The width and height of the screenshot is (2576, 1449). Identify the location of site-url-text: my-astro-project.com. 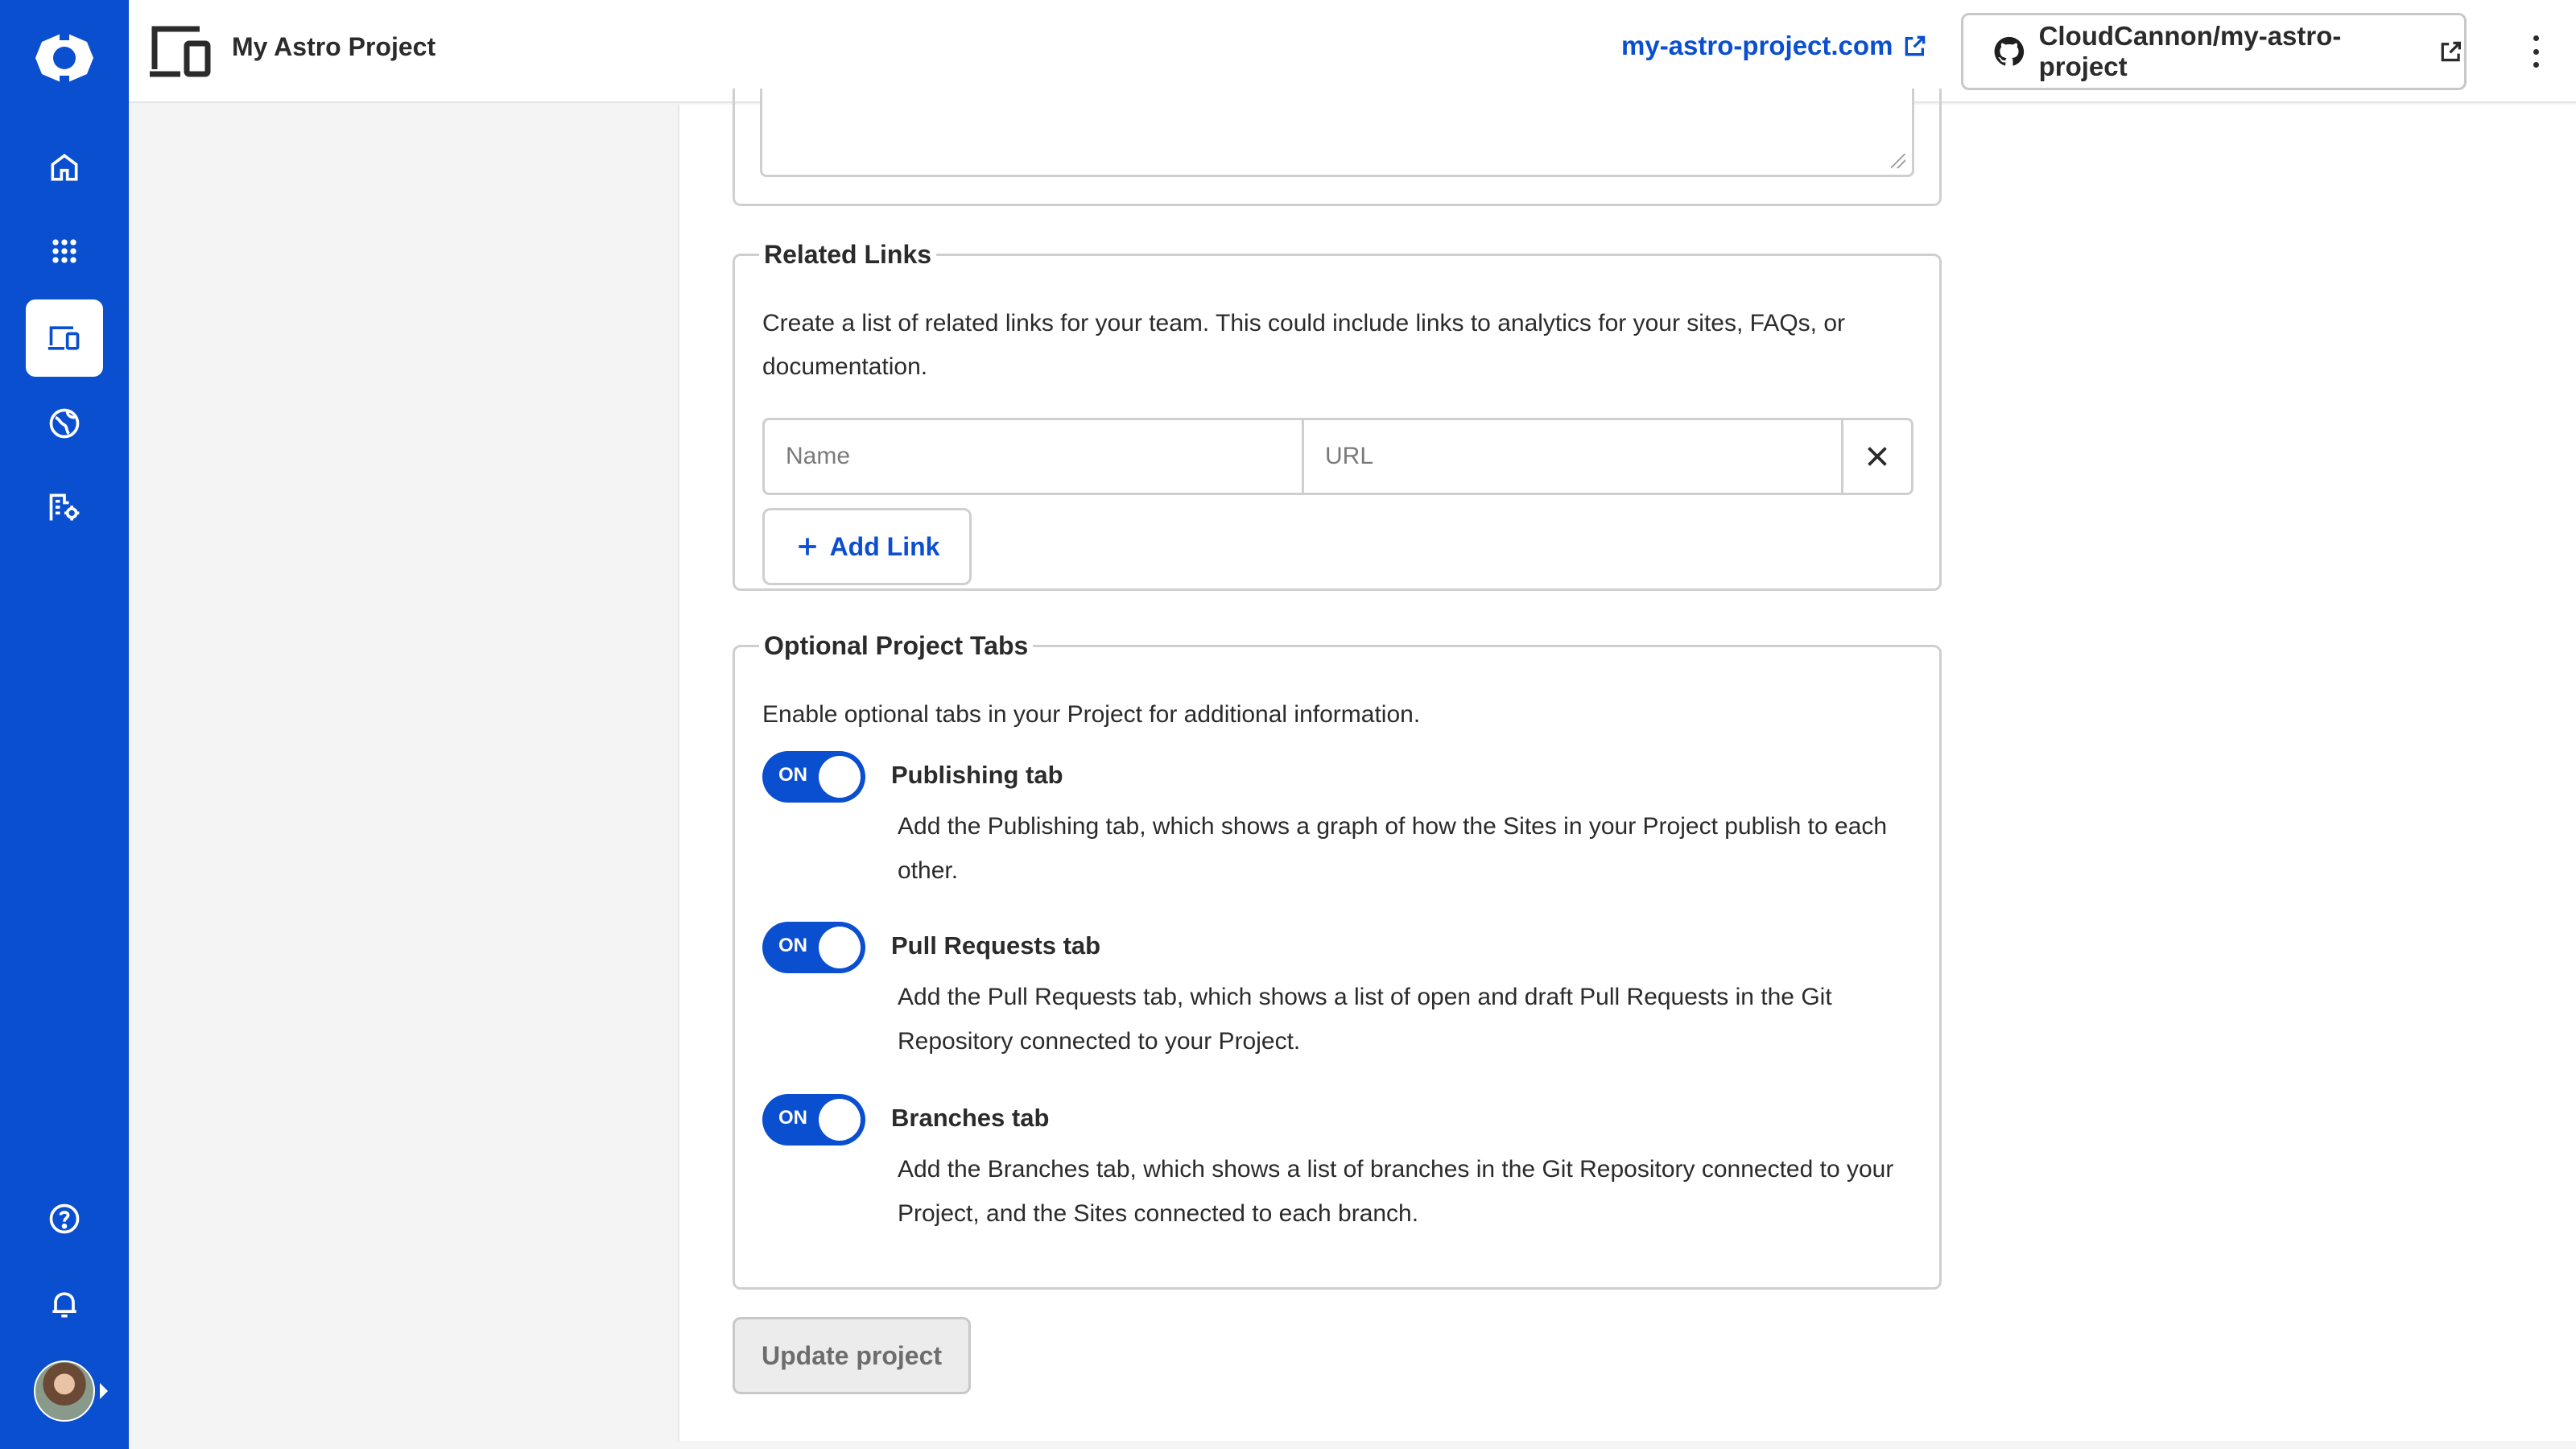
(1757, 45).